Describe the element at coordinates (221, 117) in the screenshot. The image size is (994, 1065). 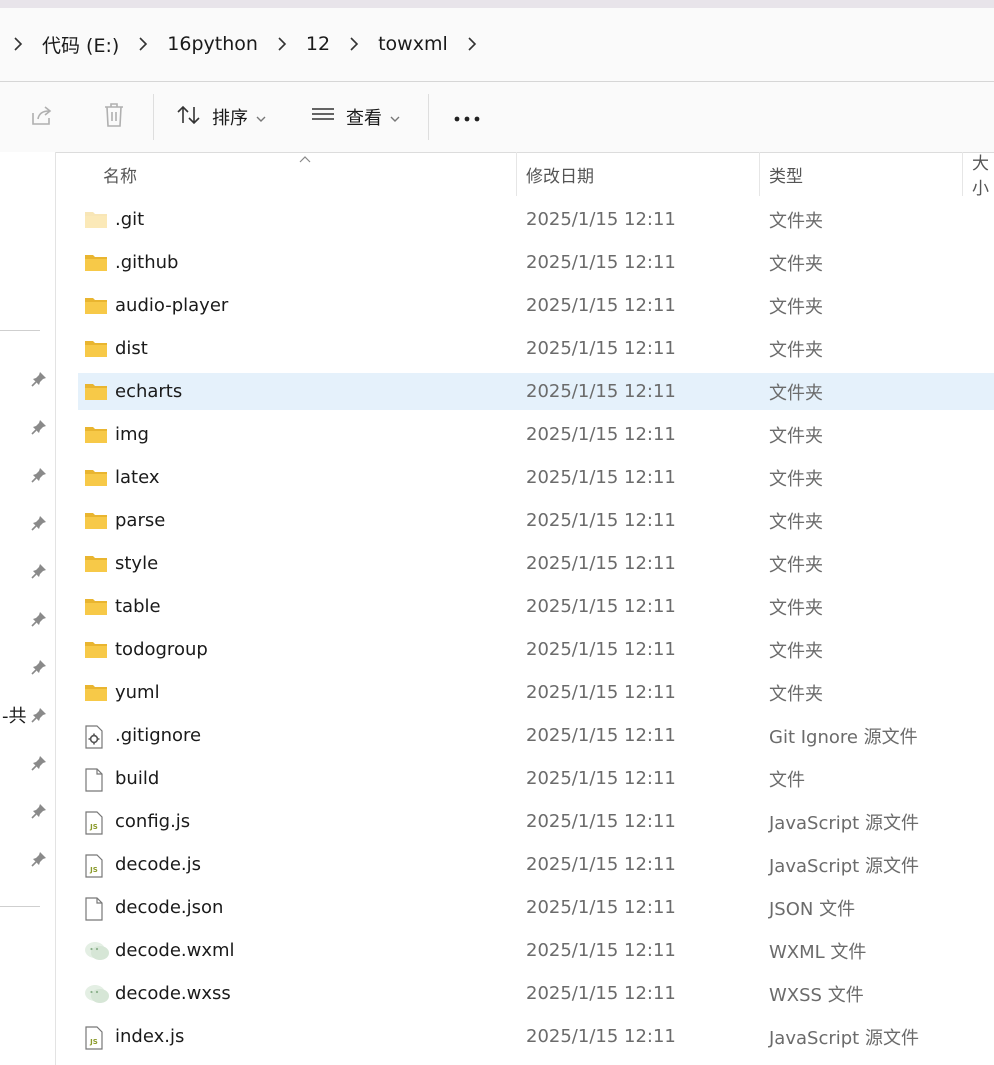
I see `sort-button: 排序` at that location.